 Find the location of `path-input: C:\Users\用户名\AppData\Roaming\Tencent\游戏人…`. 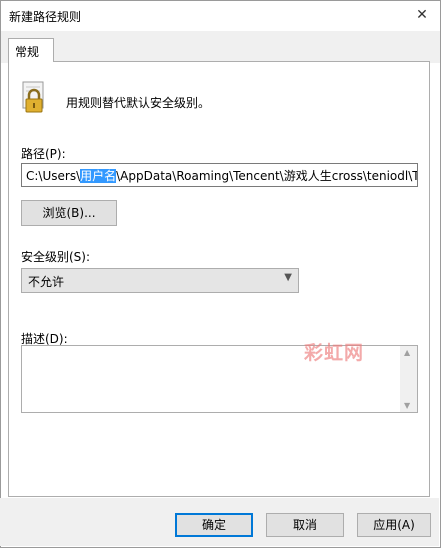

path-input: C:\Users\用户名\AppData\Roaming\Tencent\游戏人… is located at coordinates (219, 175).